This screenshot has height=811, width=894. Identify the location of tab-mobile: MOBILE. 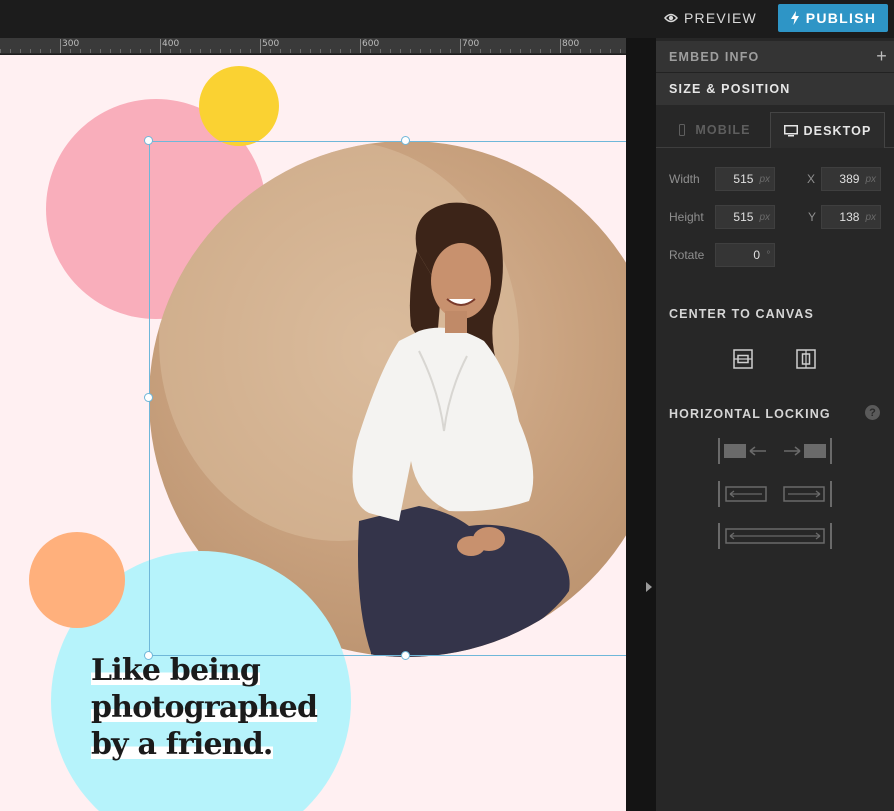
(713, 130).